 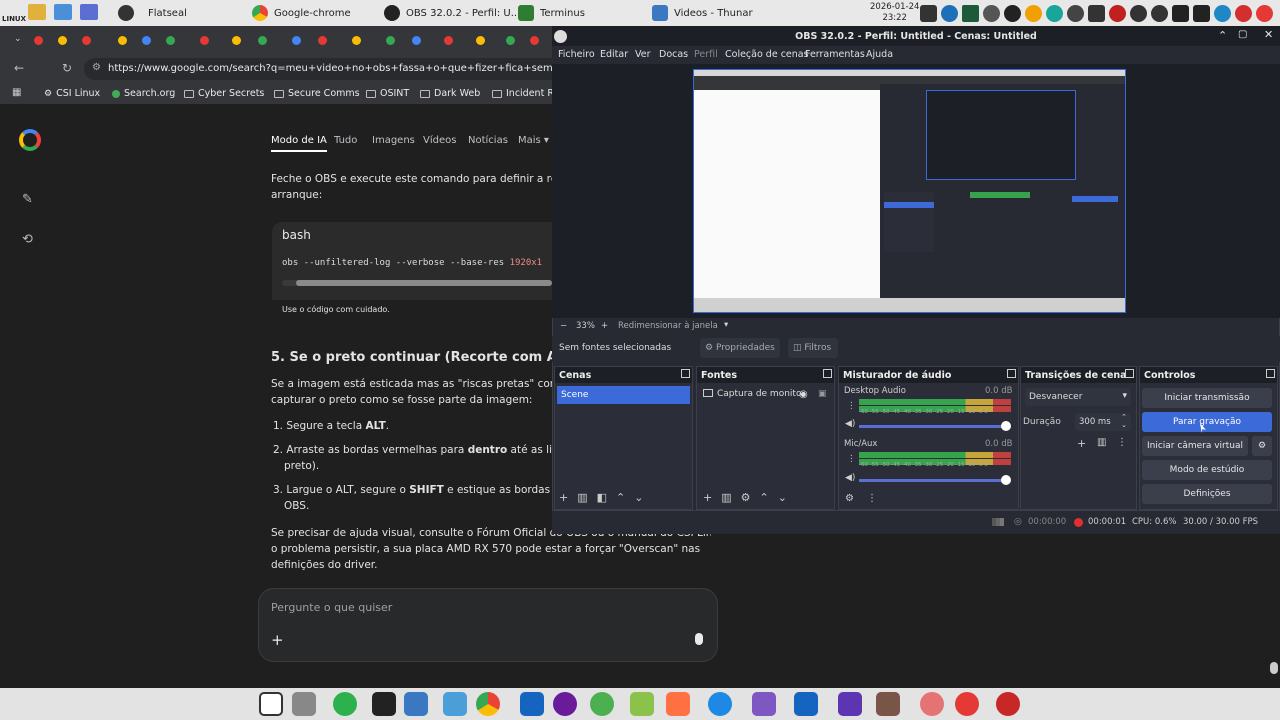 I want to click on ask-input: Pergunte o que quiser +, so click(x=488, y=625).